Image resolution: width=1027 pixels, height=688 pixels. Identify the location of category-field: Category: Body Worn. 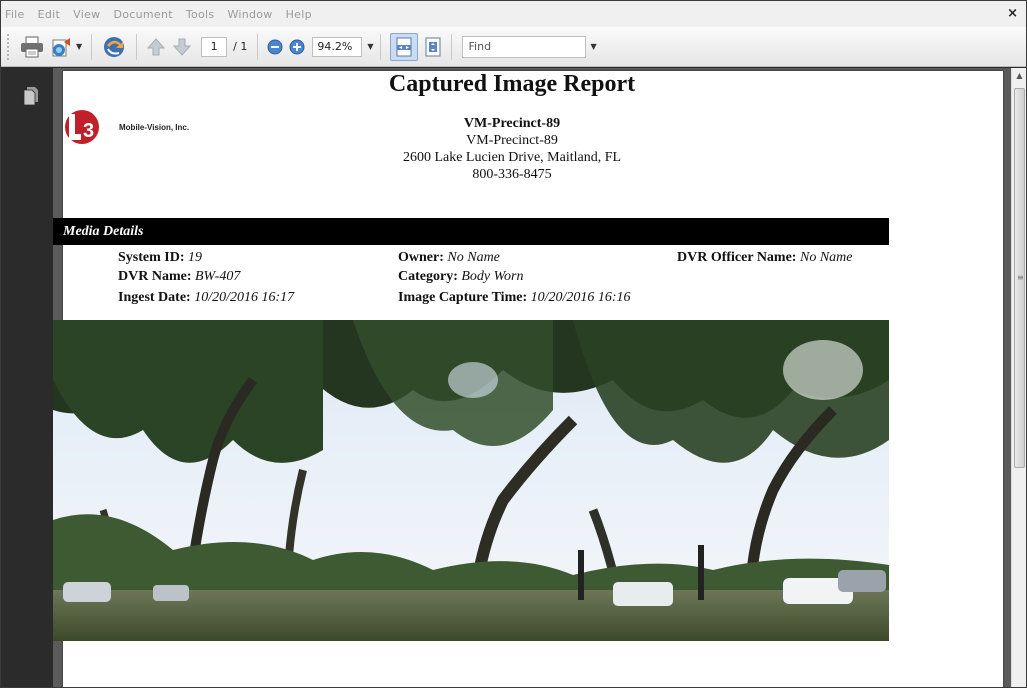
(460, 277).